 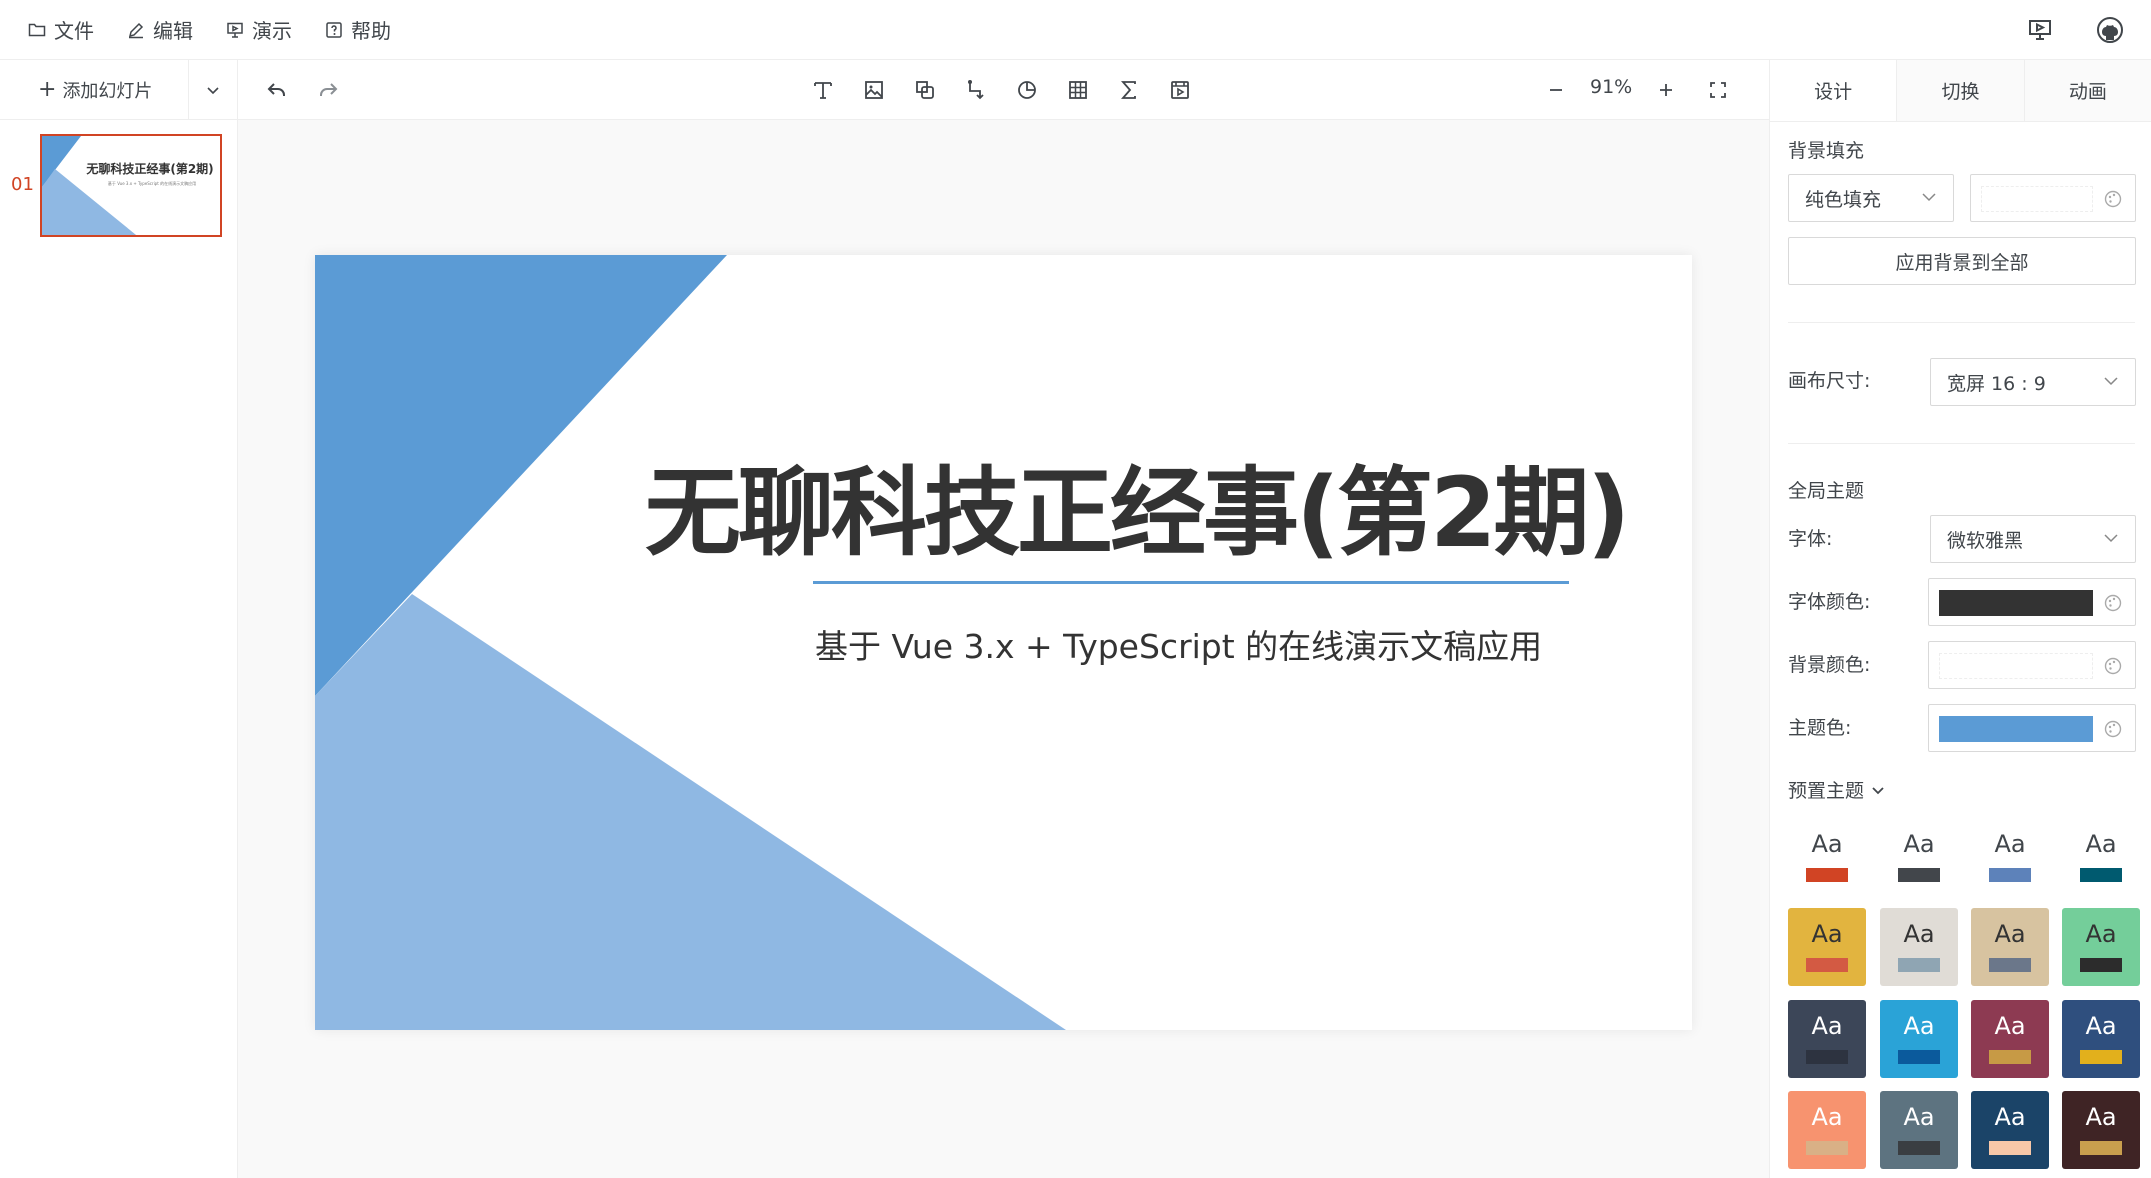 What do you see at coordinates (1829, 381) in the screenshot?
I see `canvas-size-label: 画布尺寸:` at bounding box center [1829, 381].